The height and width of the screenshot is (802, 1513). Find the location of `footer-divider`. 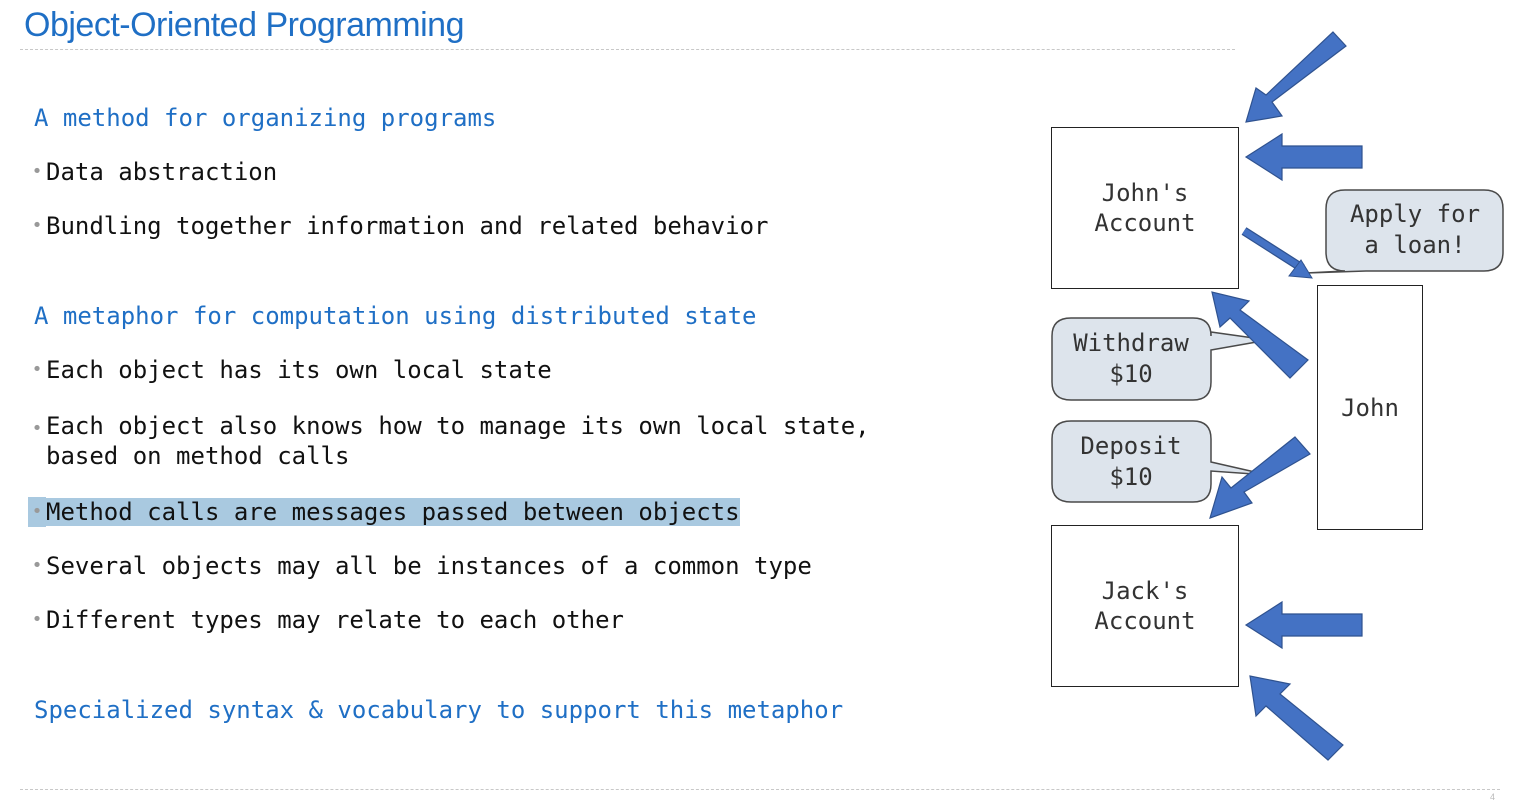

footer-divider is located at coordinates (760, 789).